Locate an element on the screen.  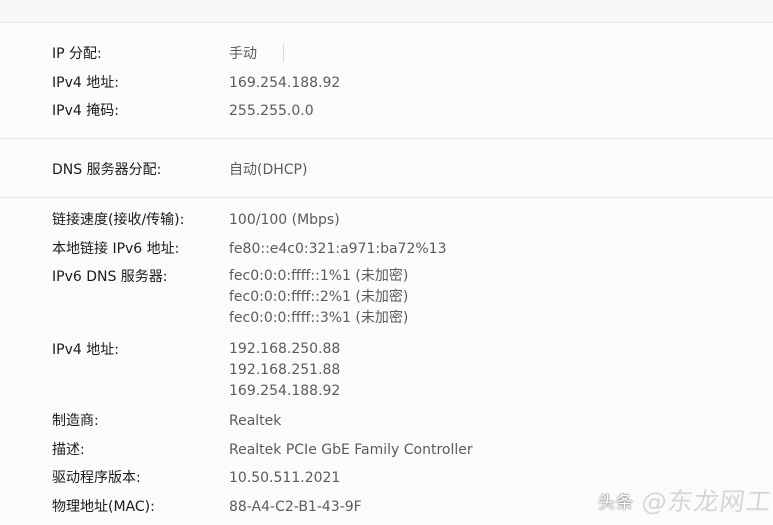
manufacturer-value: Realtek is located at coordinates (255, 421).